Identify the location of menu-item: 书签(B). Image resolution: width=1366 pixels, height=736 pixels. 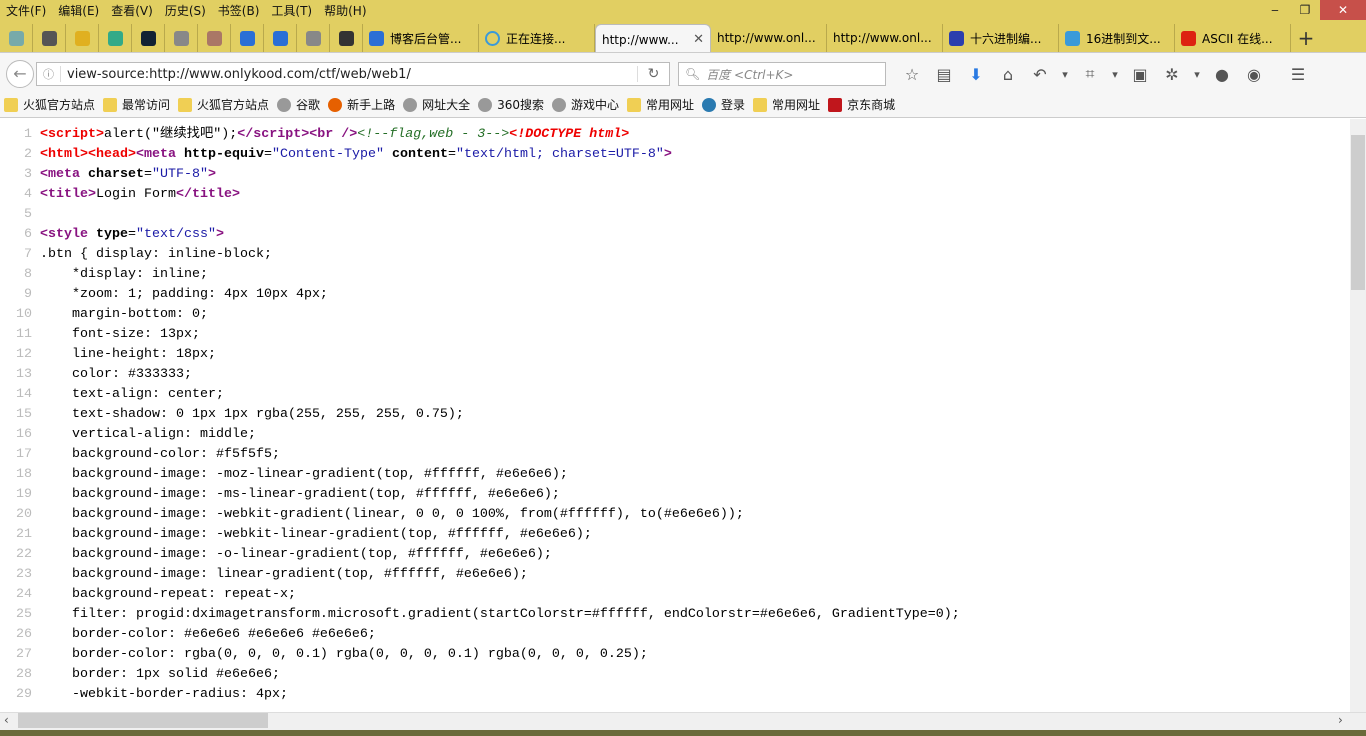
(239, 10).